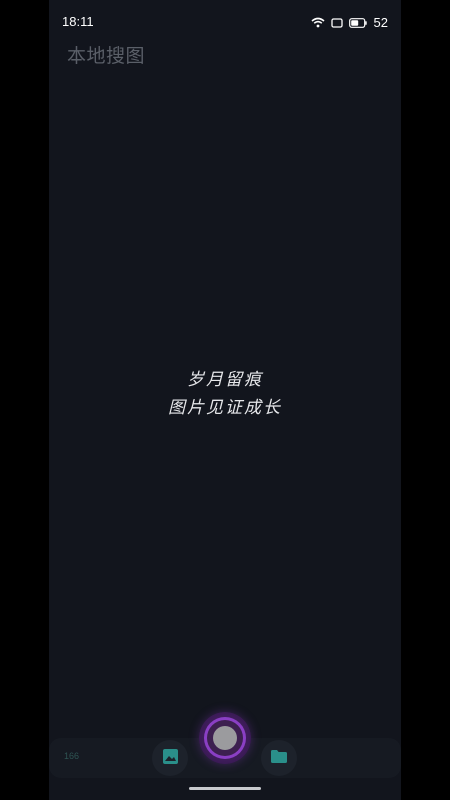 The height and width of the screenshot is (800, 450). What do you see at coordinates (106, 56) in the screenshot?
I see `page-title: 本地搜图` at bounding box center [106, 56].